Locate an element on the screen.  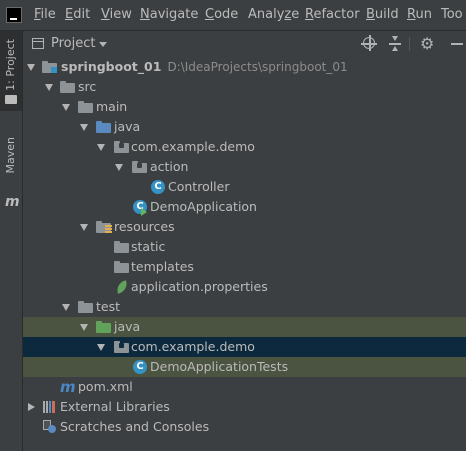
libraries-icon is located at coordinates (50, 407).